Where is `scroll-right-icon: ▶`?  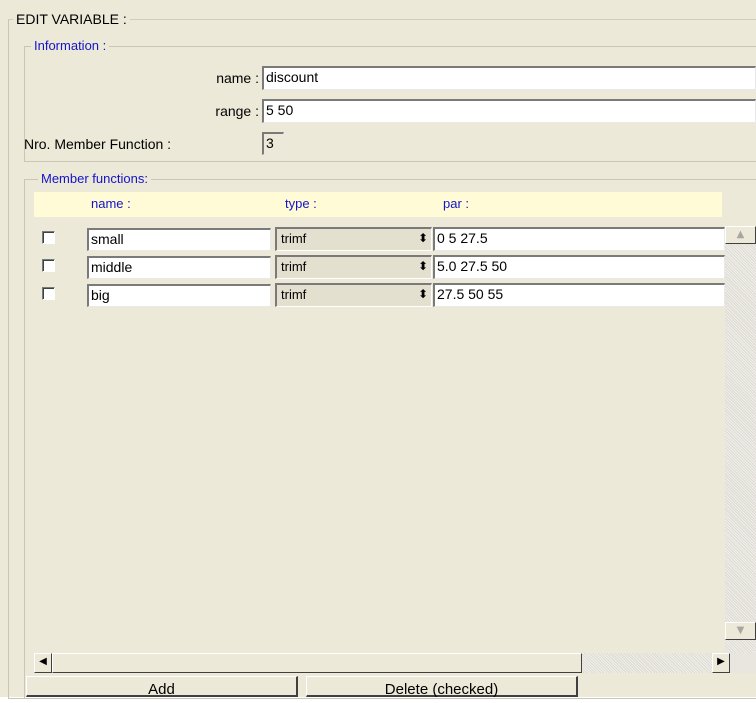 scroll-right-icon: ▶ is located at coordinates (721, 663).